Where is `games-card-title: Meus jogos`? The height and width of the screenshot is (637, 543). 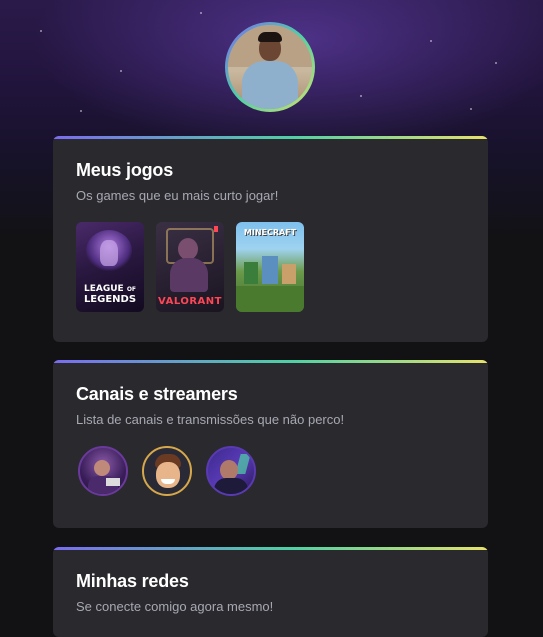 games-card-title: Meus jogos is located at coordinates (125, 170).